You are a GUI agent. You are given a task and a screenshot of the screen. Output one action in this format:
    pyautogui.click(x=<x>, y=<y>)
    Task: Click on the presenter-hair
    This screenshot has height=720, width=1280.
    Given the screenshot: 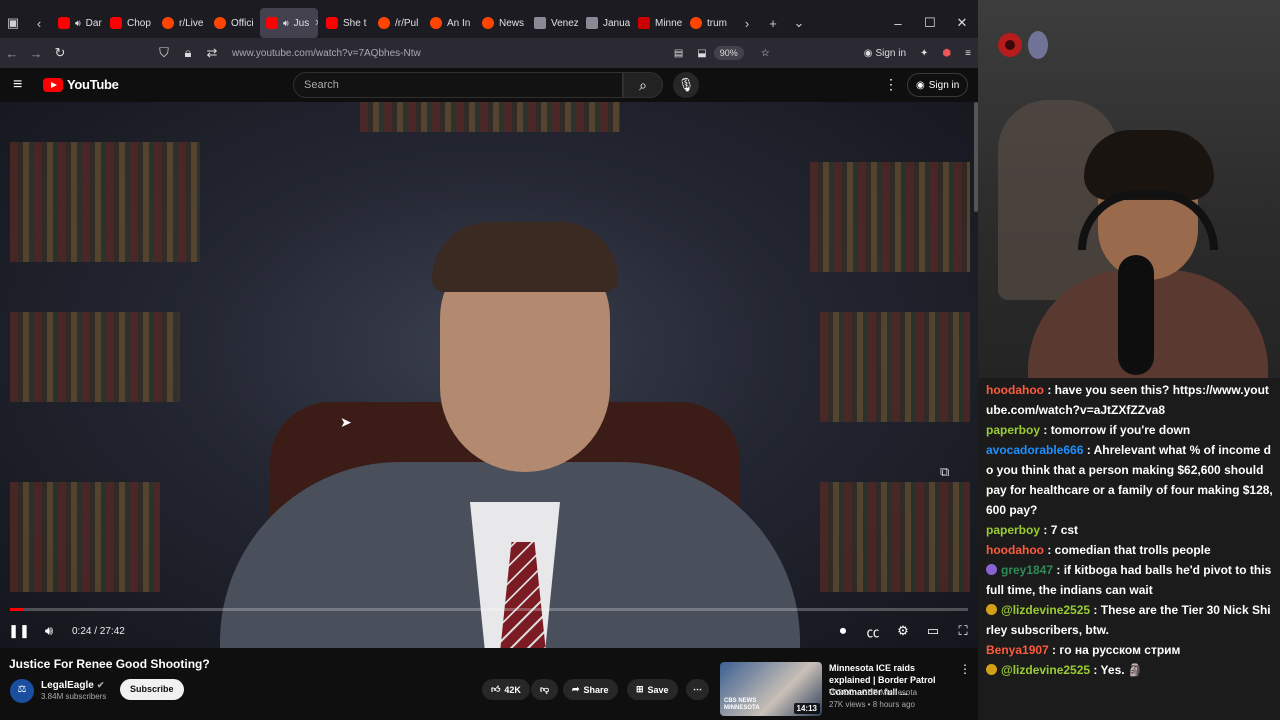 What is the action you would take?
    pyautogui.click(x=525, y=257)
    